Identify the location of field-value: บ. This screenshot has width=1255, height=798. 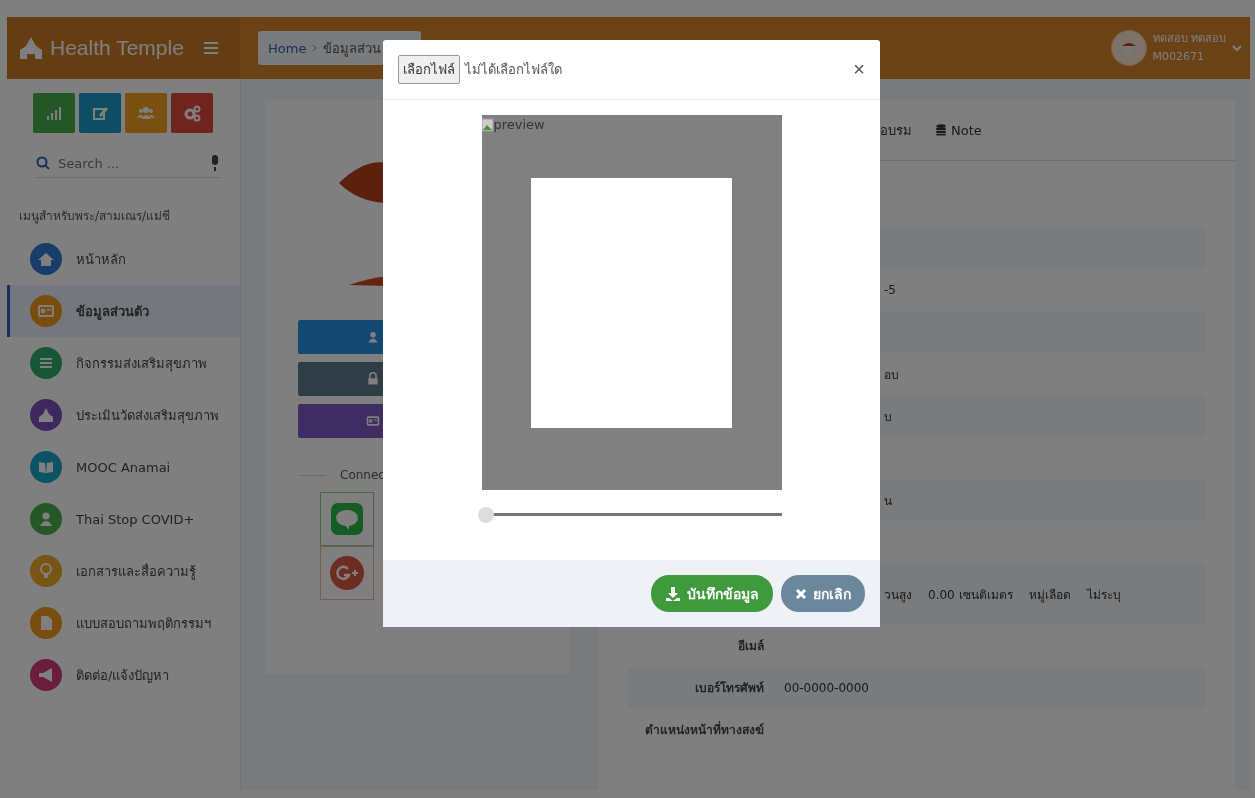
(888, 417).